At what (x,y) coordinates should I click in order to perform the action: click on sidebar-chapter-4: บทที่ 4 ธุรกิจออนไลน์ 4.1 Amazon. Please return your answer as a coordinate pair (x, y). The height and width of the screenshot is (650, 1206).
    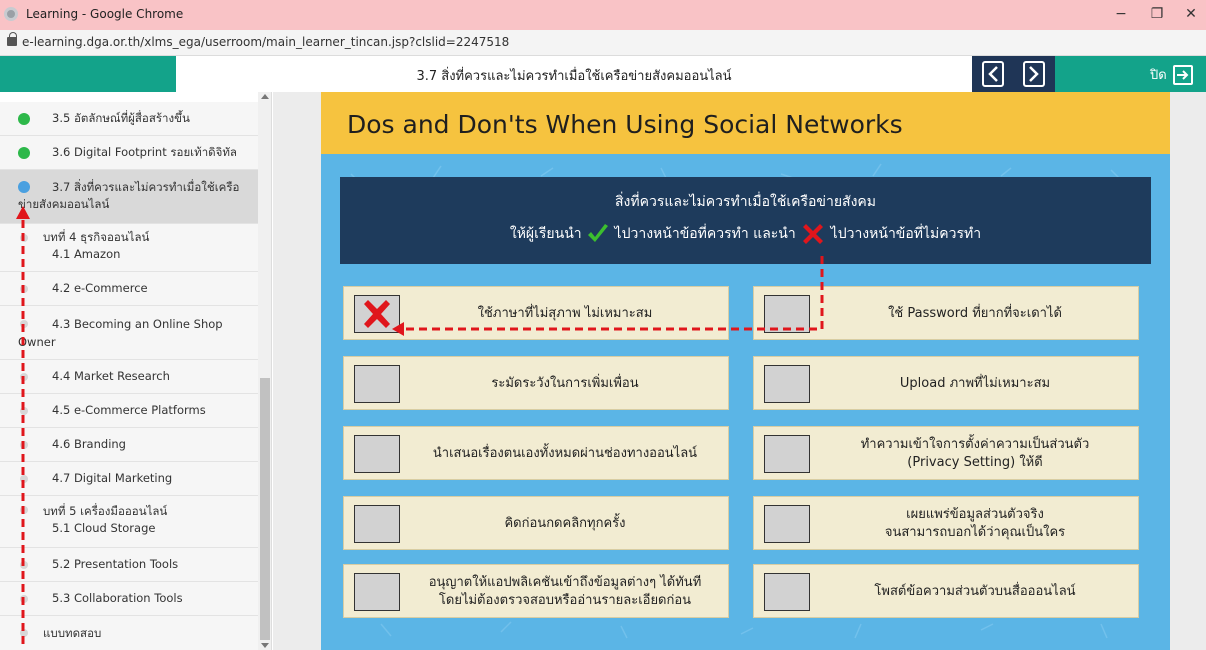
    Looking at the image, I should click on (129, 248).